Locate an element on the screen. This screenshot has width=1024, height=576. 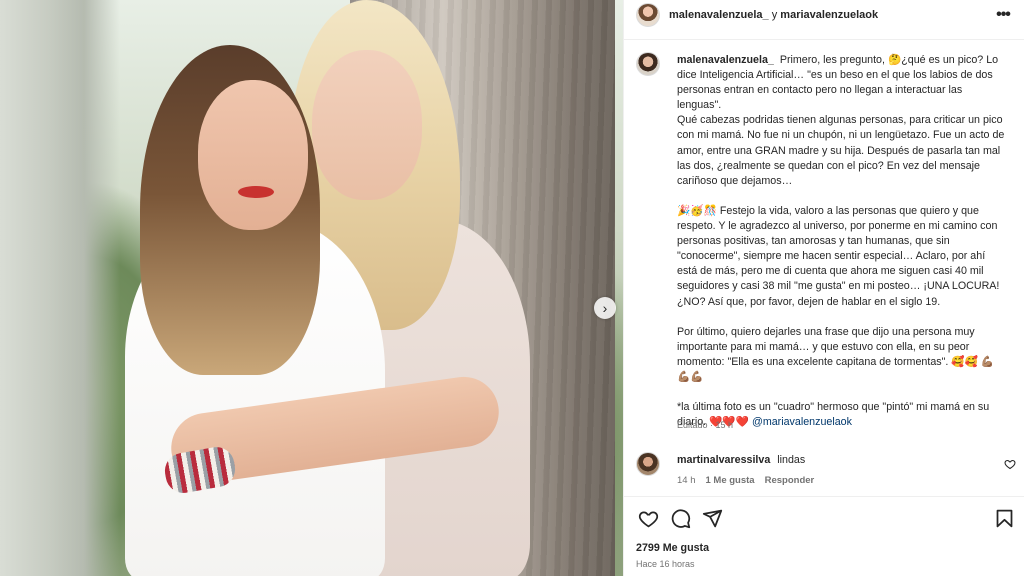
edited-timestamp: Editado · 15 h is located at coordinates (705, 425).